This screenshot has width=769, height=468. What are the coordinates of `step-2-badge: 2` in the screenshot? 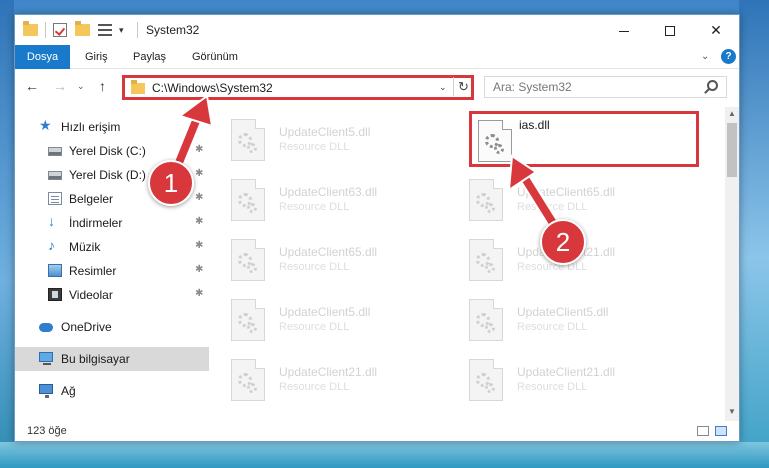 It's located at (563, 242).